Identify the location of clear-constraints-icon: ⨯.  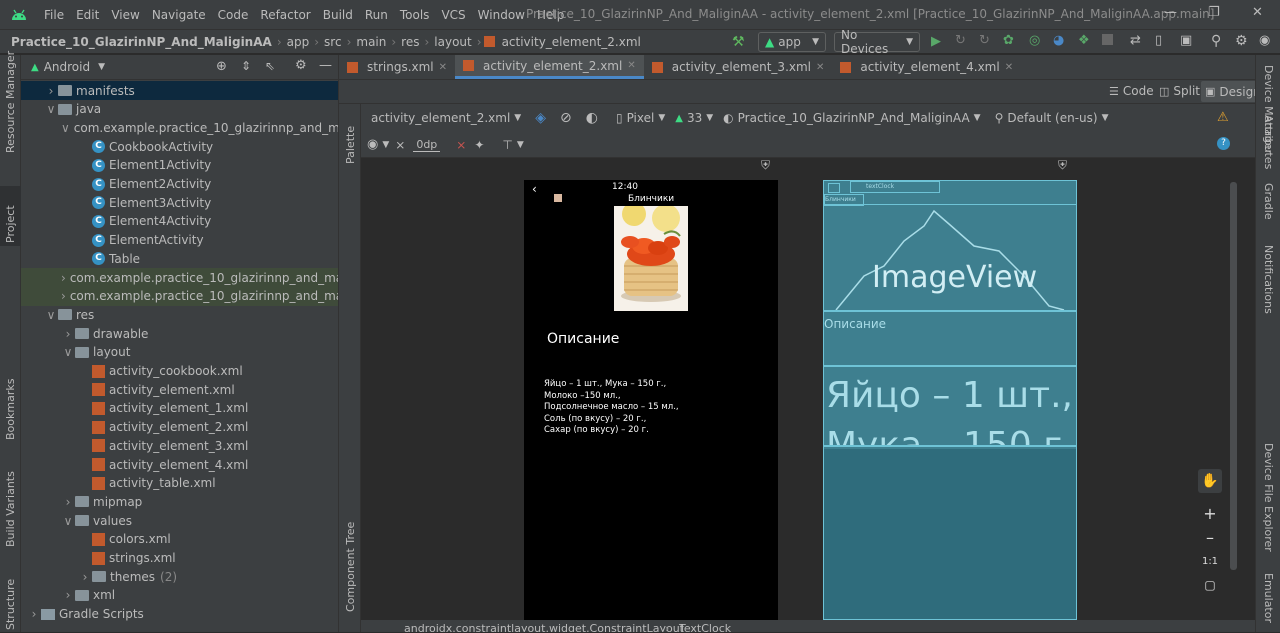
(461, 145).